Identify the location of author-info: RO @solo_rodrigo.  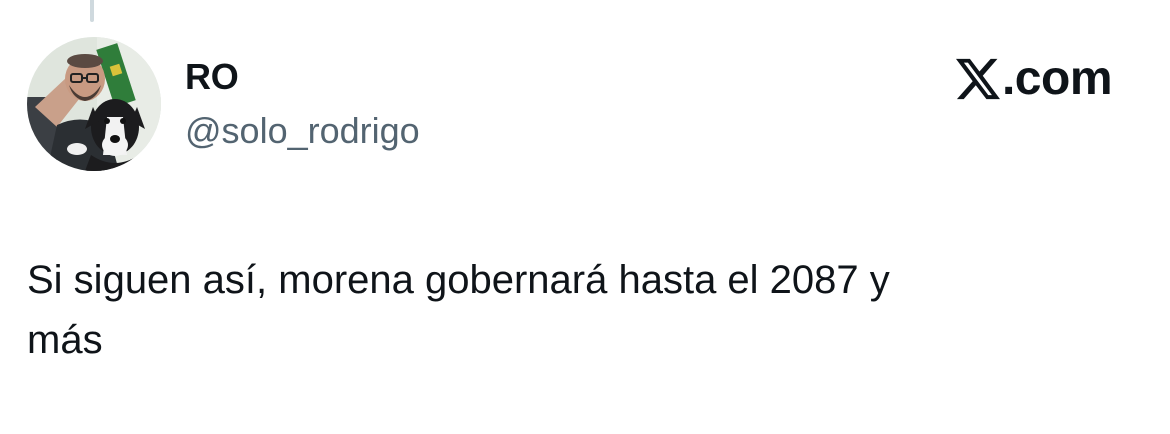
(302, 104).